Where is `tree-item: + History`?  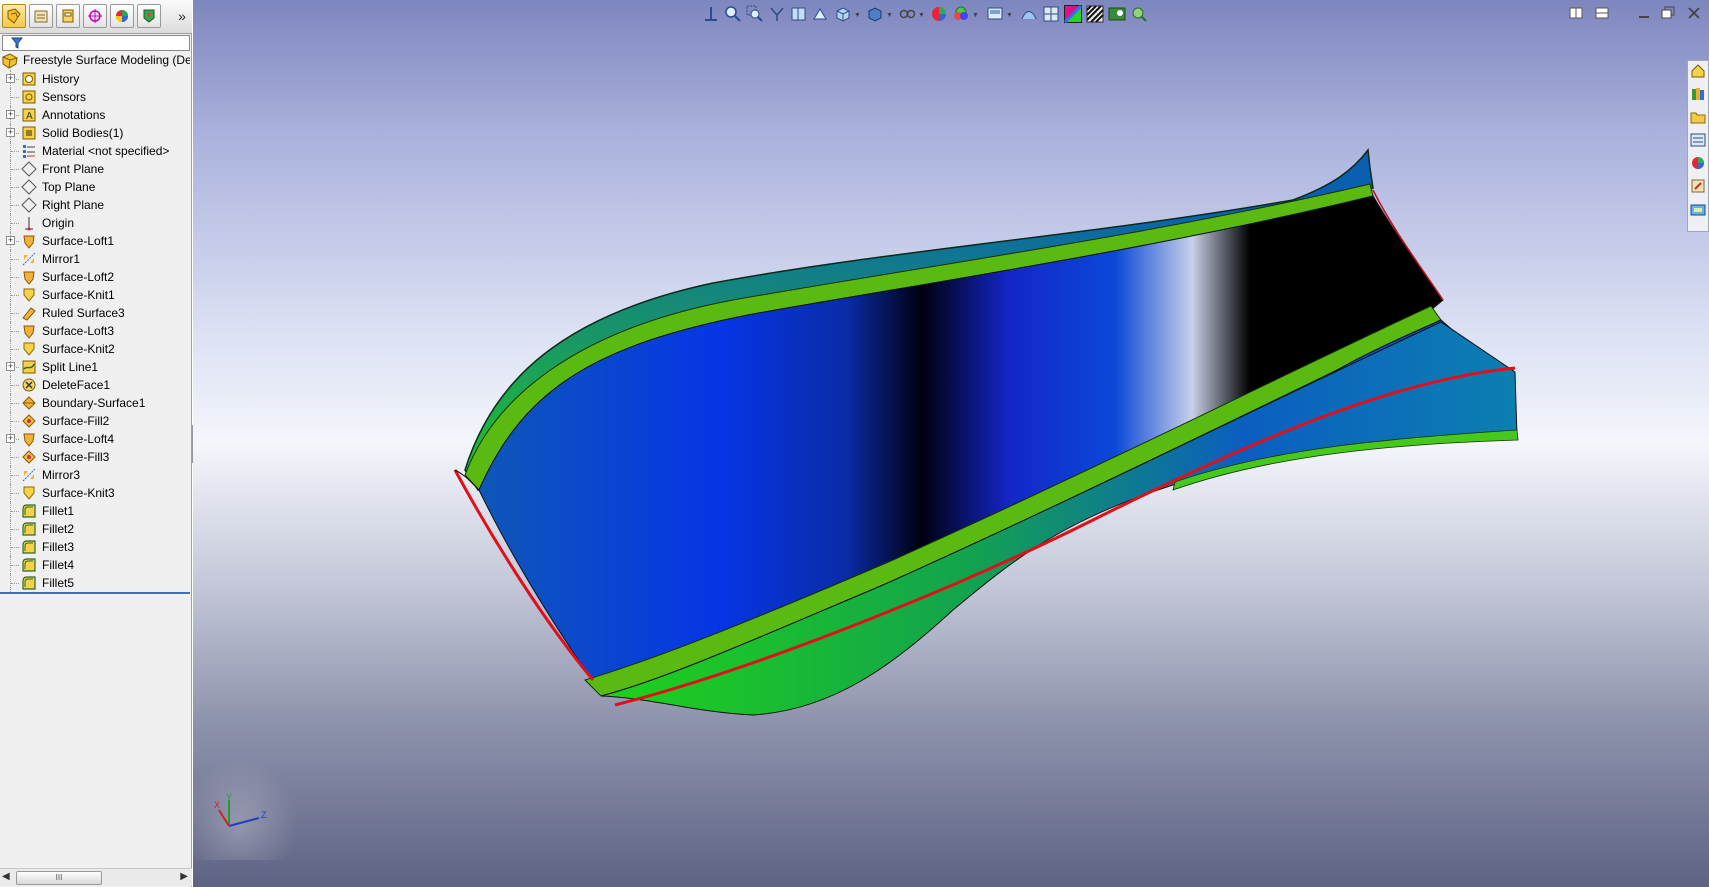
tree-item: + History is located at coordinates (96, 79).